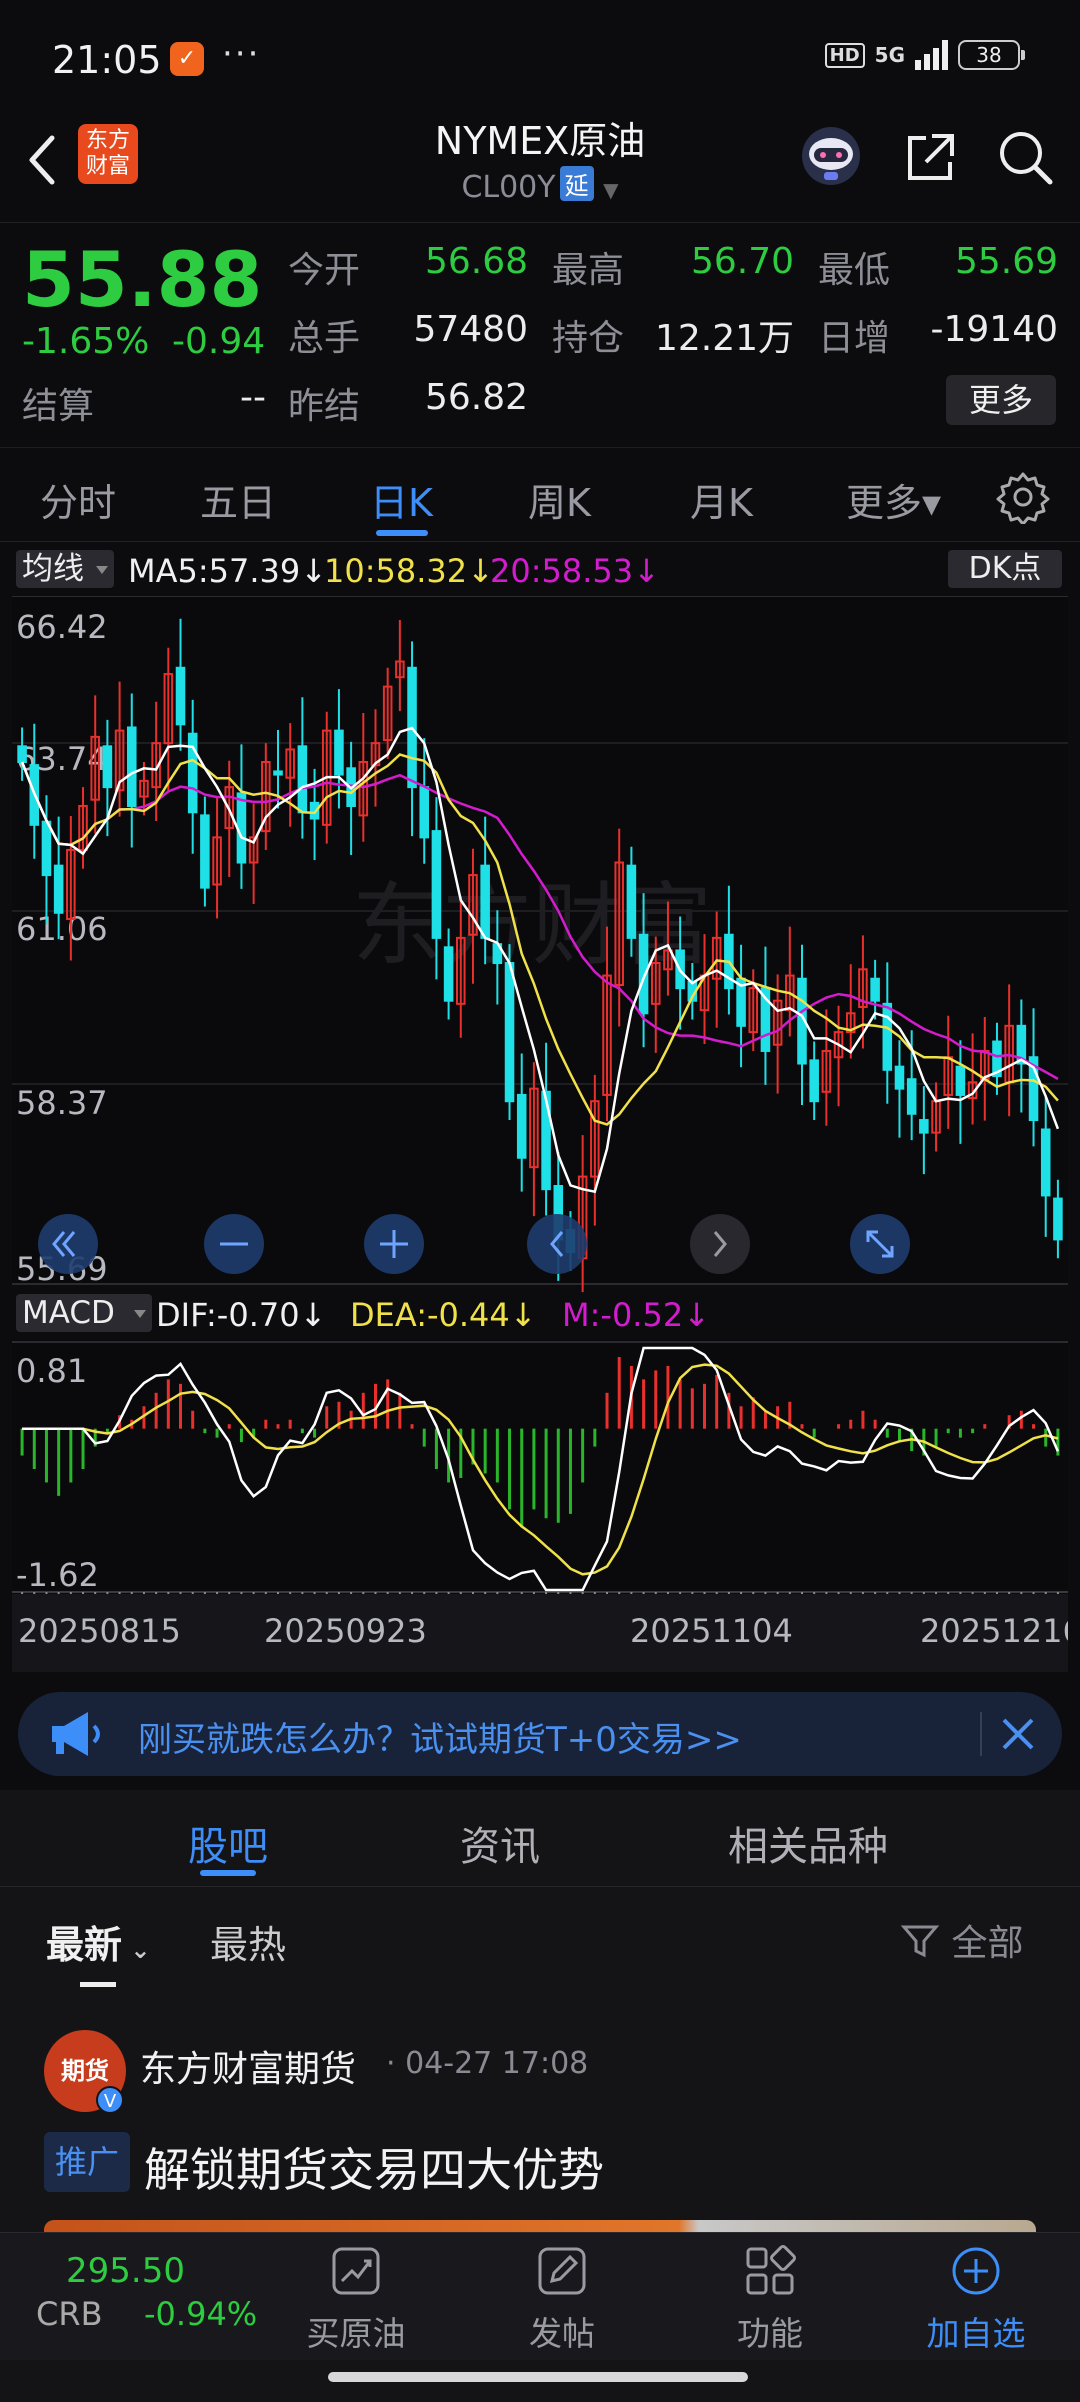 The height and width of the screenshot is (2402, 1080). What do you see at coordinates (125, 2271) in the screenshot?
I see `crb-value: 295.50` at bounding box center [125, 2271].